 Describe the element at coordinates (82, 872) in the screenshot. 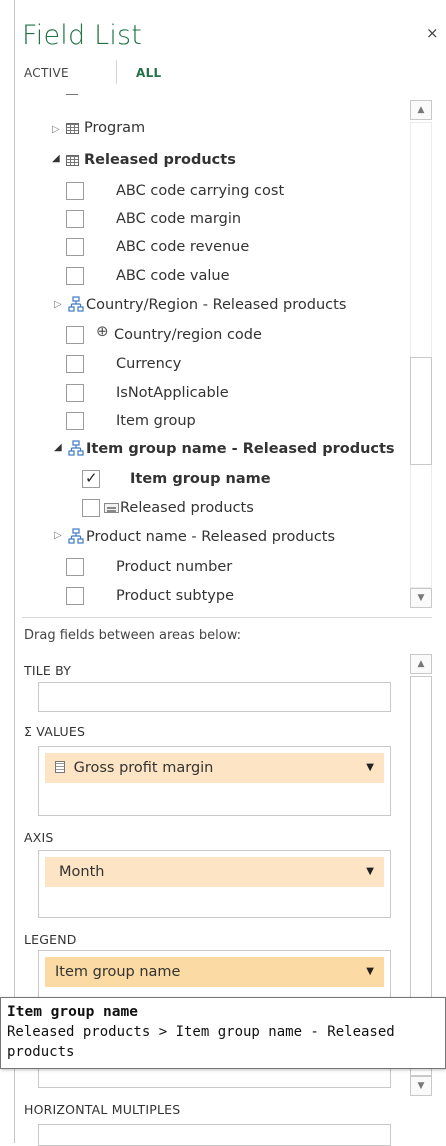

I see `axis-field-label: Month` at that location.